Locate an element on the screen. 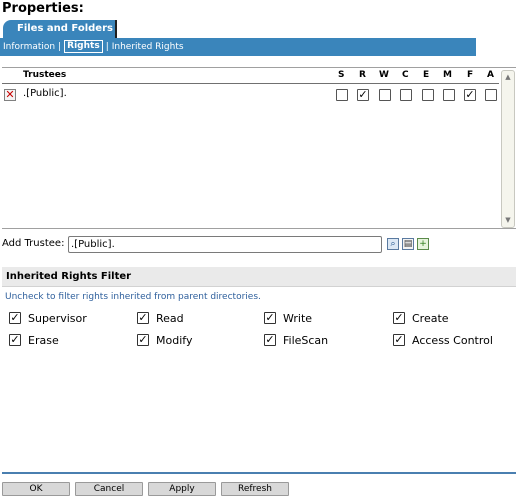 This screenshot has width=518, height=496. subnav-information: Information is located at coordinates (29, 47).